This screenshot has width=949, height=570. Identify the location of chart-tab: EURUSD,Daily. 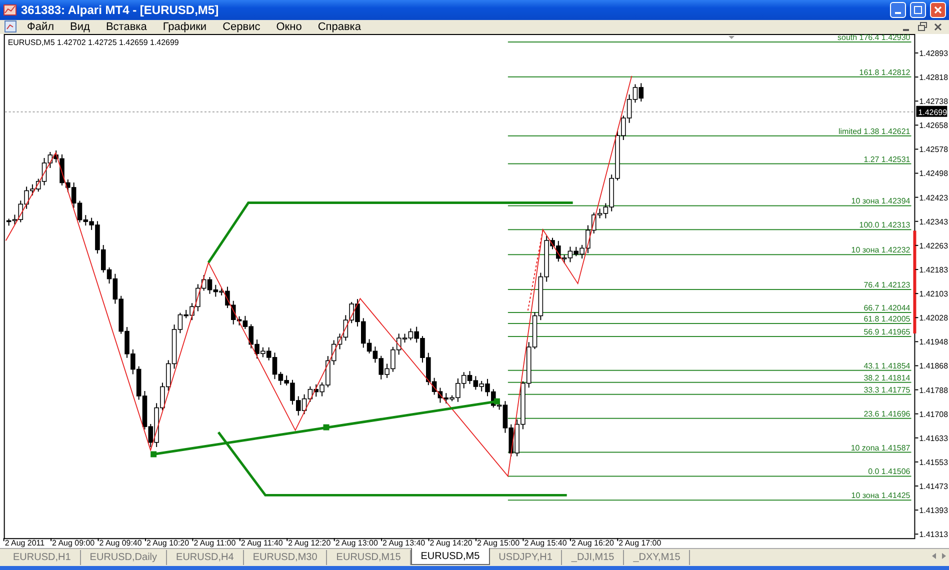
(124, 558).